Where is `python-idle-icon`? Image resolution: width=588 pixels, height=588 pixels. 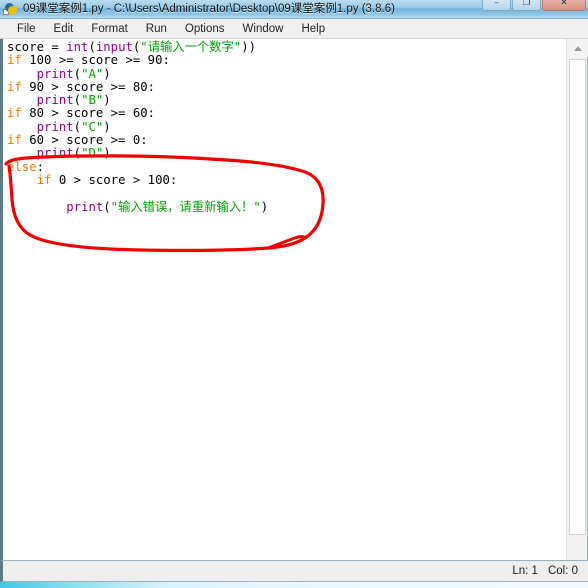 python-idle-icon is located at coordinates (11, 9).